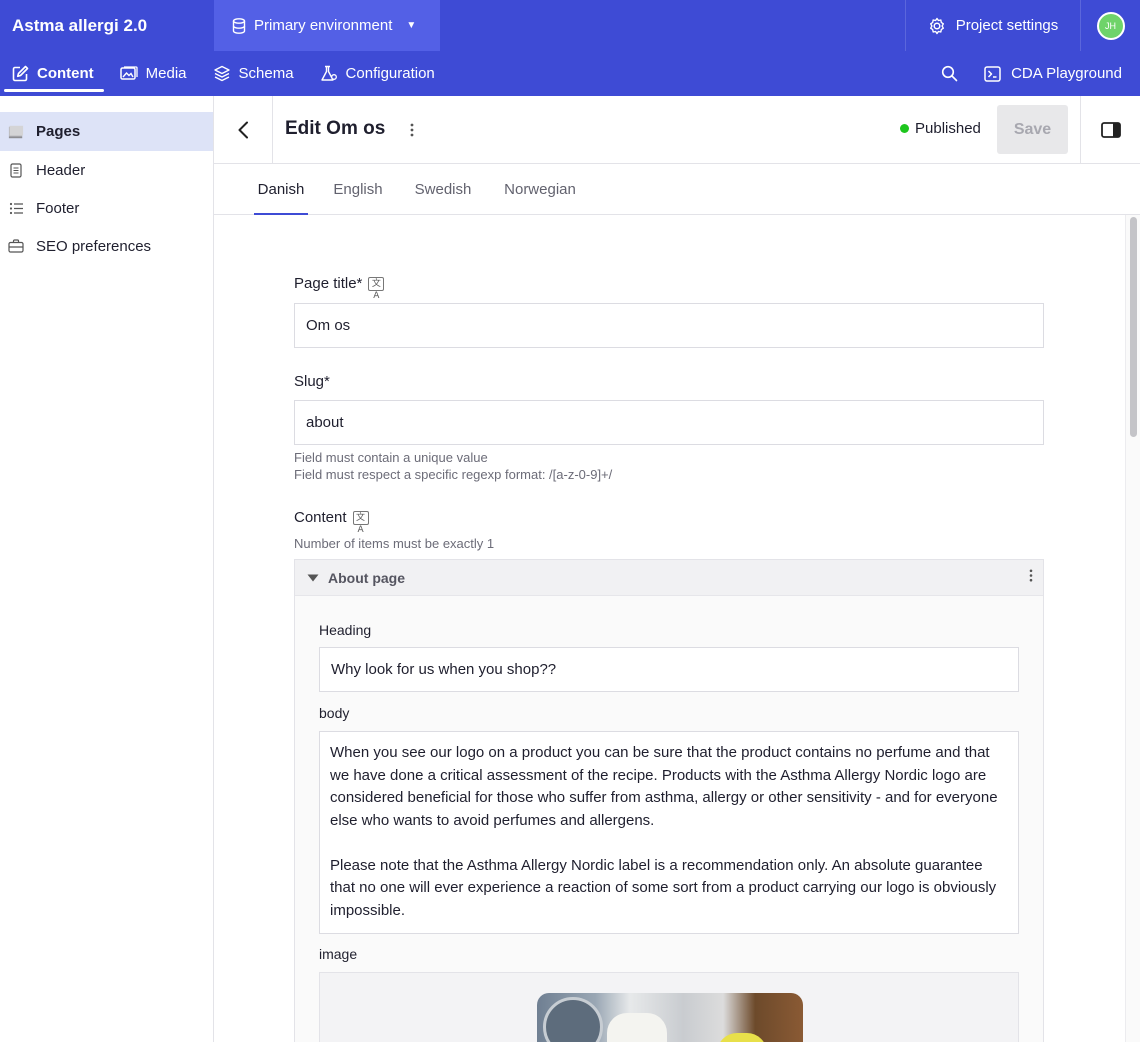 This screenshot has width=1140, height=1042. Describe the element at coordinates (239, 25) in the screenshot. I see `database-icon` at that location.